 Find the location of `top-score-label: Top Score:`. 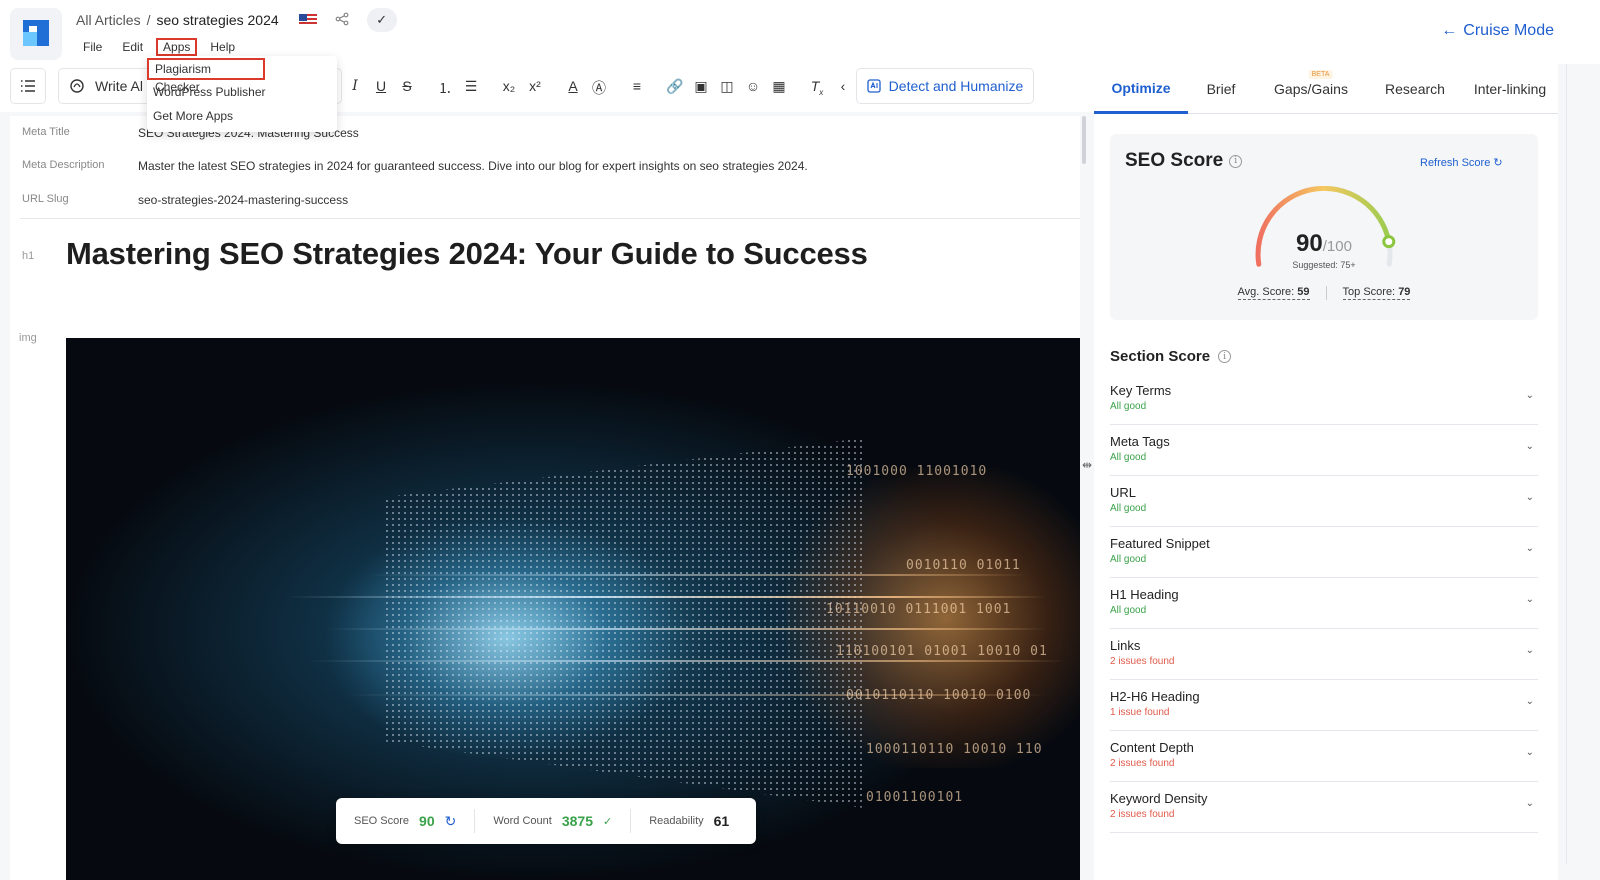

top-score-label: Top Score: is located at coordinates (1369, 292).